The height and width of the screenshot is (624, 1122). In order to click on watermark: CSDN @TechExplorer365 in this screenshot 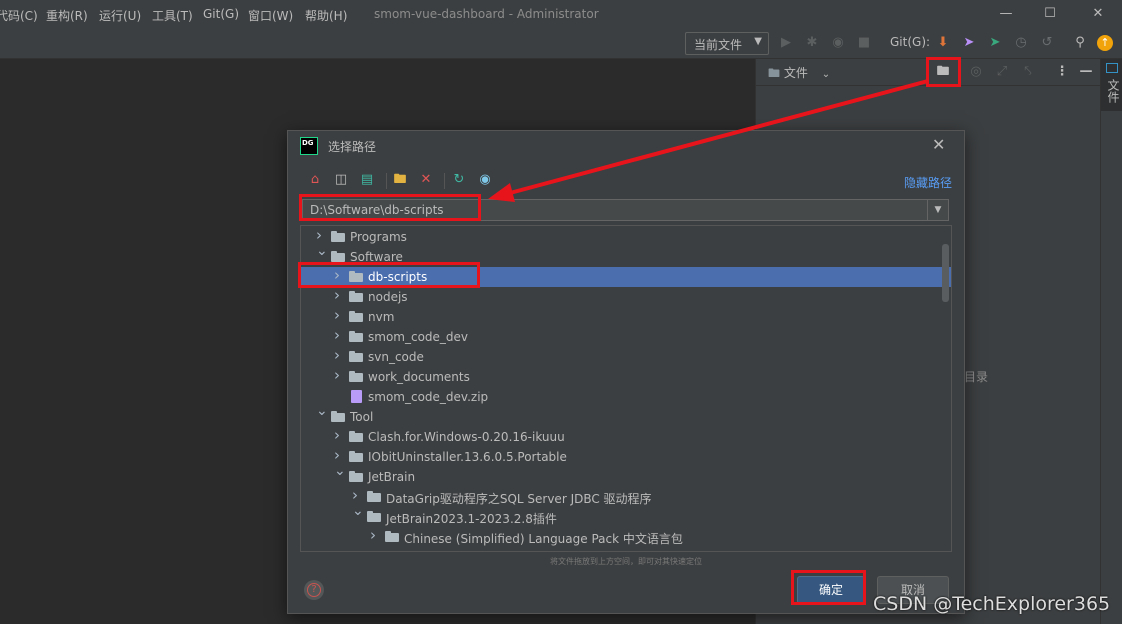, I will do `click(992, 604)`.